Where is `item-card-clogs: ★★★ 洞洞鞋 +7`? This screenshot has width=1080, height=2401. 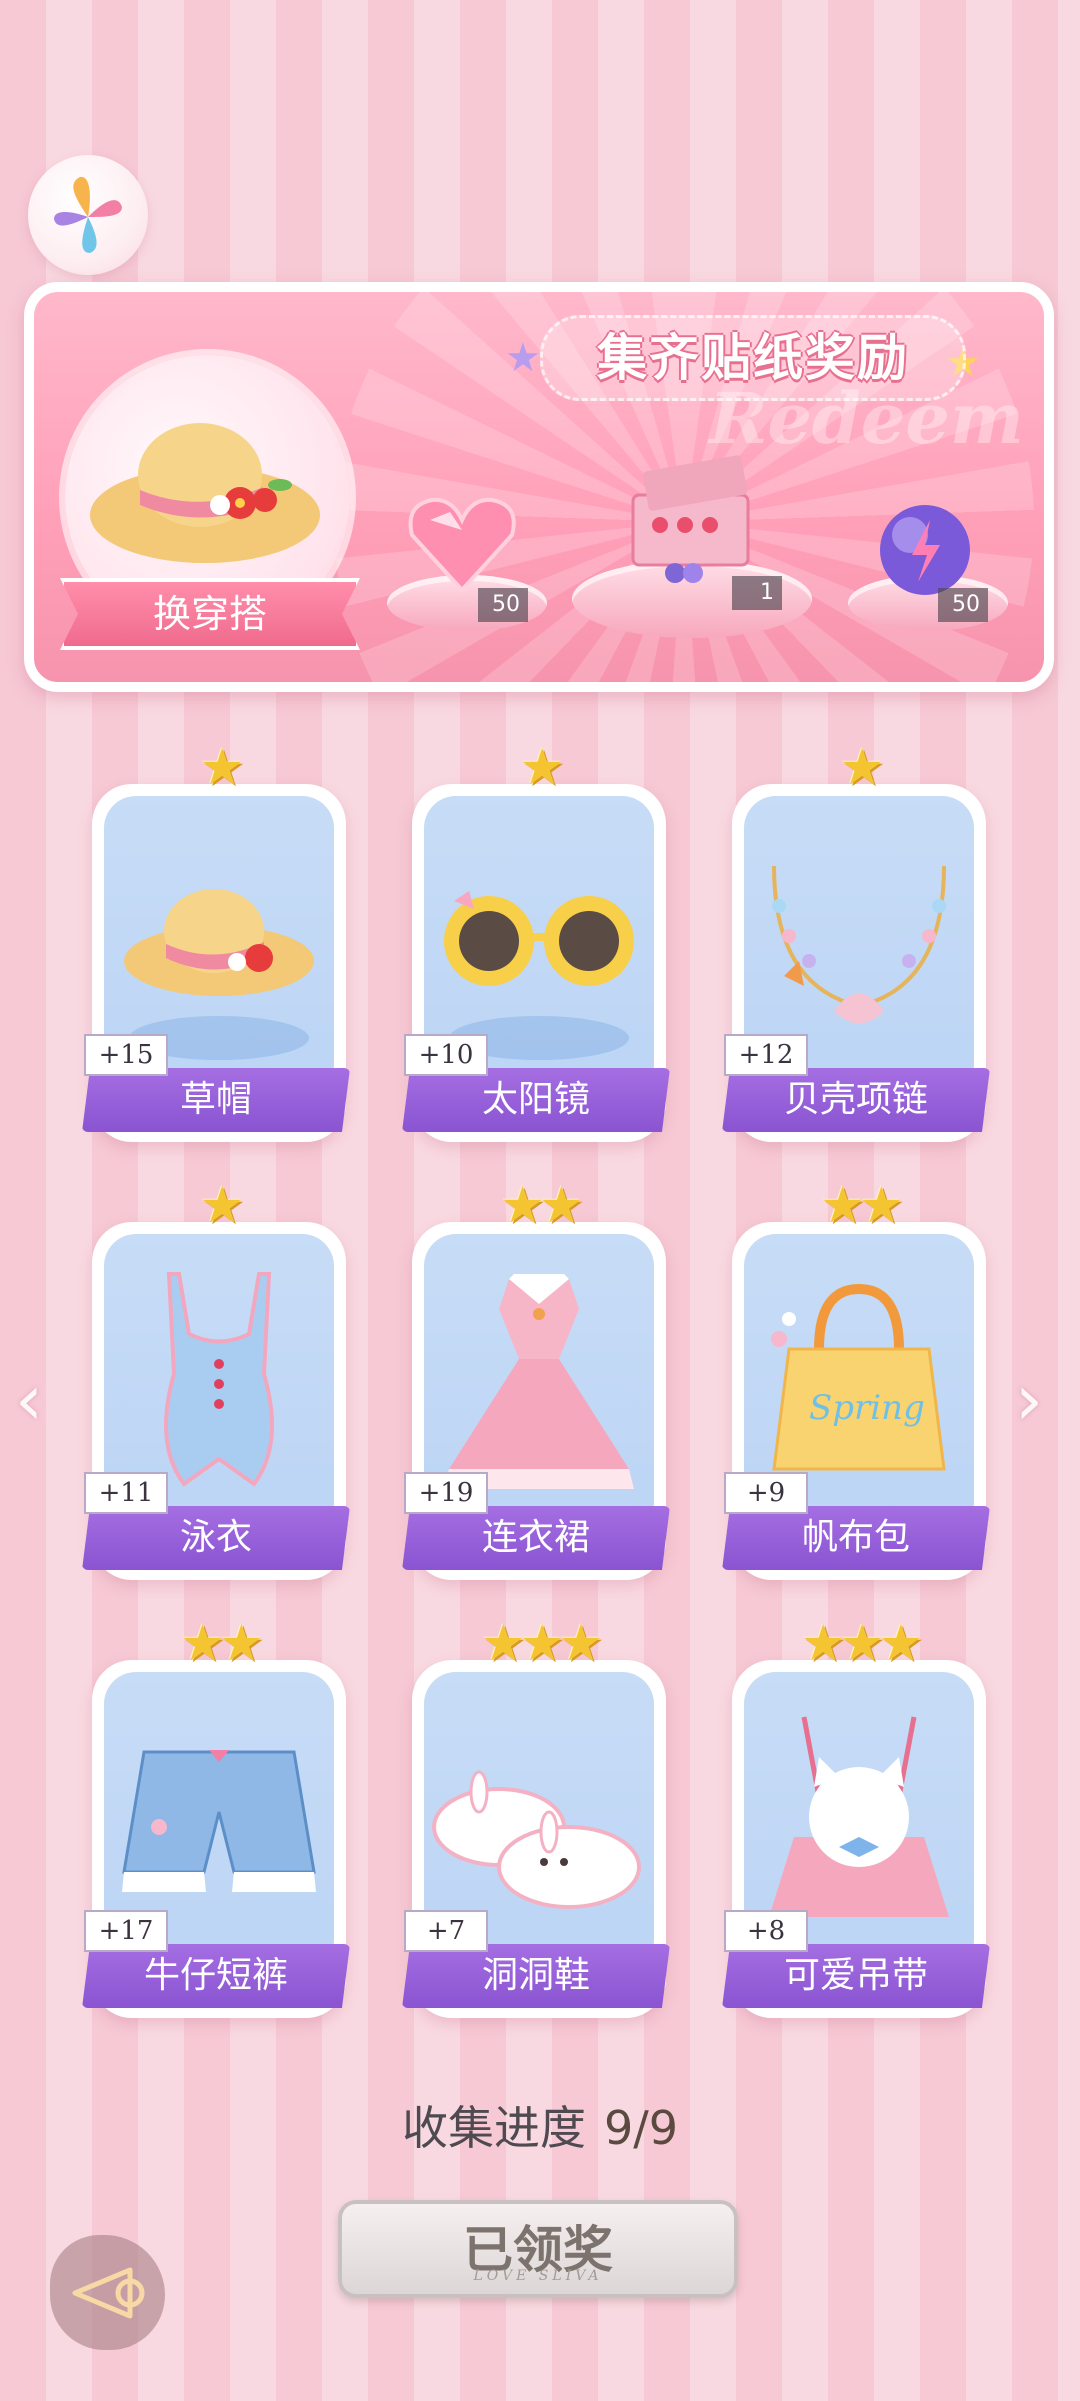 item-card-clogs: ★★★ 洞洞鞋 +7 is located at coordinates (536, 1817).